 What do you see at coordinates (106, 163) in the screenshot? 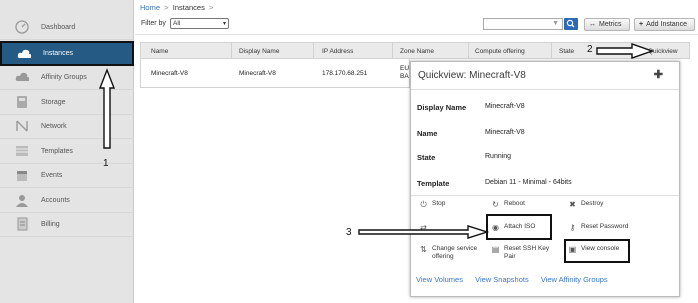
I see `annotation-label-1: 1` at bounding box center [106, 163].